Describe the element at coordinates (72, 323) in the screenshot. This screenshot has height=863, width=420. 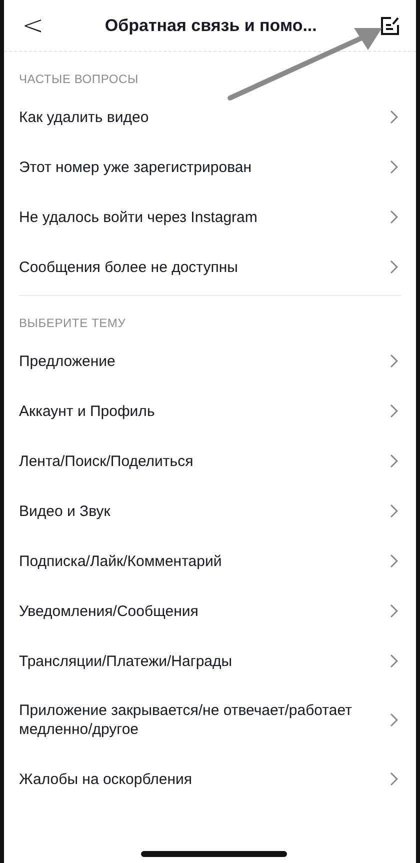
I see `section-heading: ВЫБЕРИТЕ ТЕМУ` at that location.